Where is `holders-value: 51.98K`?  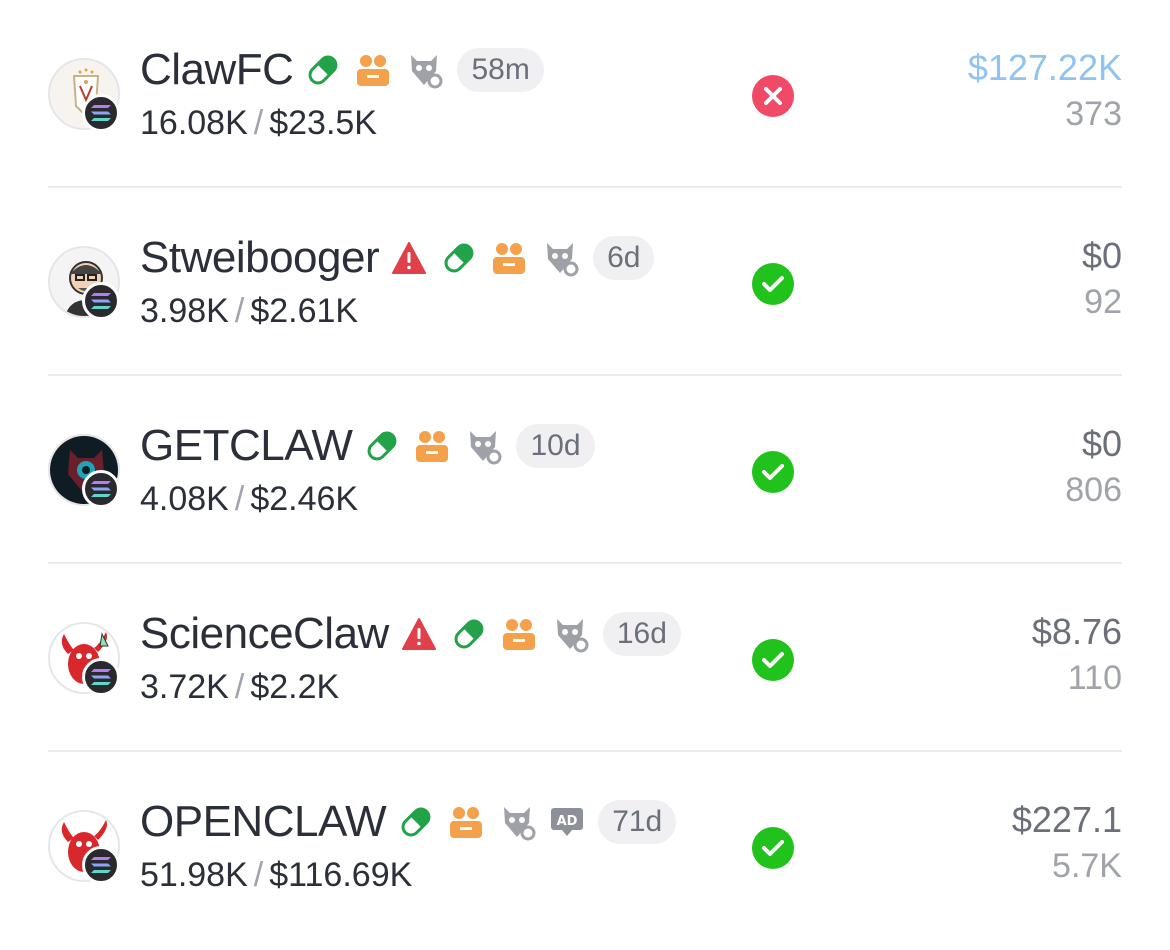 holders-value: 51.98K is located at coordinates (194, 875).